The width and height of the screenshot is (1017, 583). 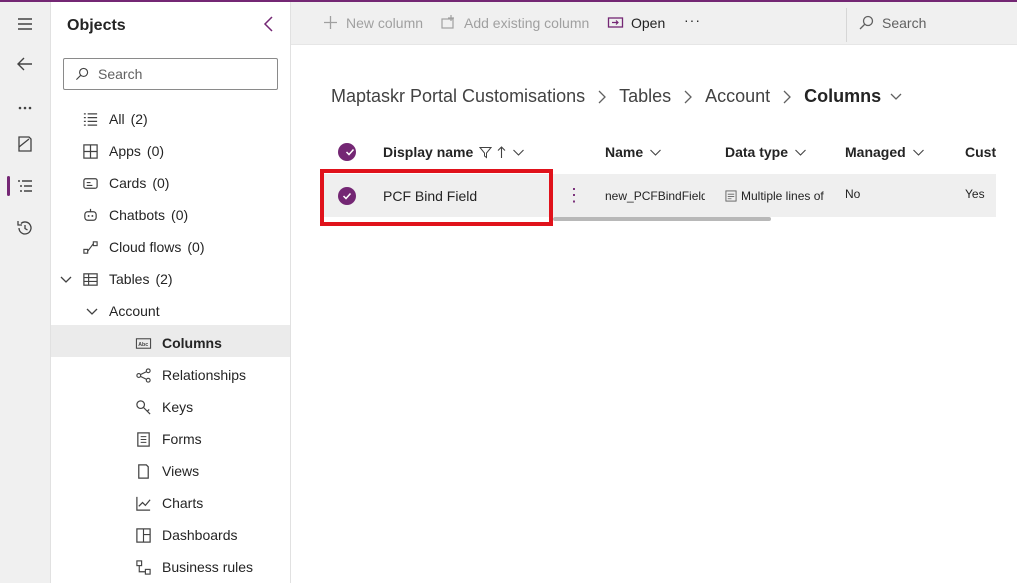 I want to click on new-column-label: New column, so click(x=385, y=22).